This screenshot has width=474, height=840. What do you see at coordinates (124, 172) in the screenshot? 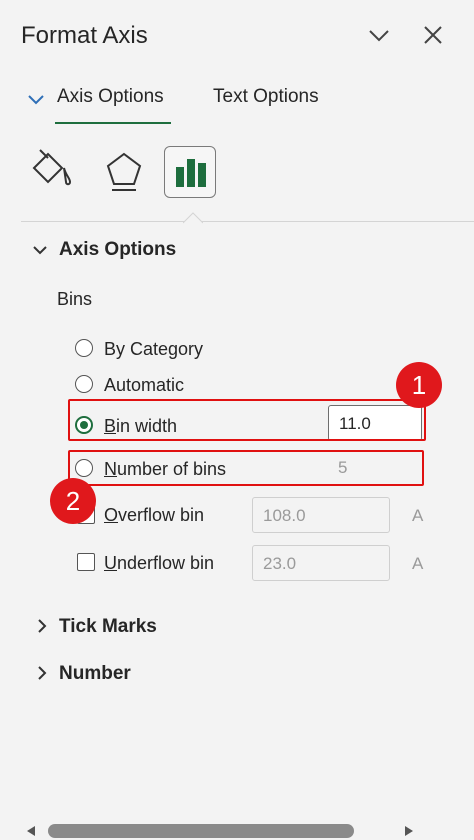
I see `effects-pentagon-icon` at bounding box center [124, 172].